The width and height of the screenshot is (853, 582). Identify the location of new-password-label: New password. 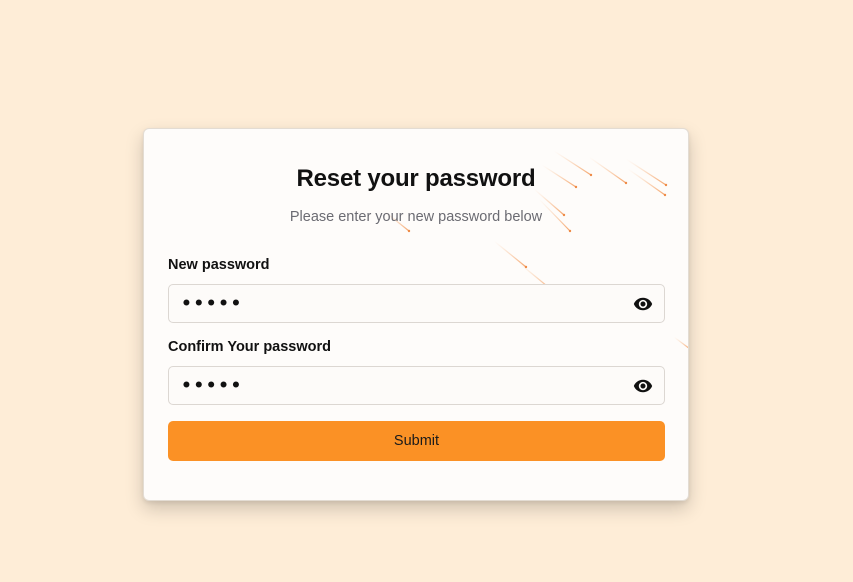
(219, 265).